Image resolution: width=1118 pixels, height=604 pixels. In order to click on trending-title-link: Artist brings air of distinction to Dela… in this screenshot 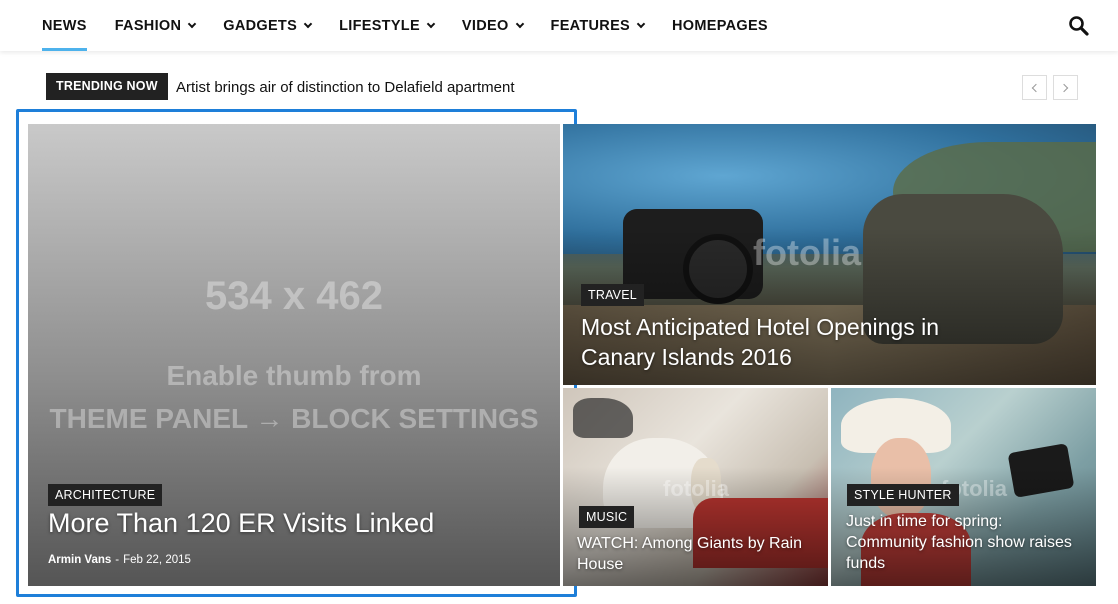, I will do `click(345, 87)`.